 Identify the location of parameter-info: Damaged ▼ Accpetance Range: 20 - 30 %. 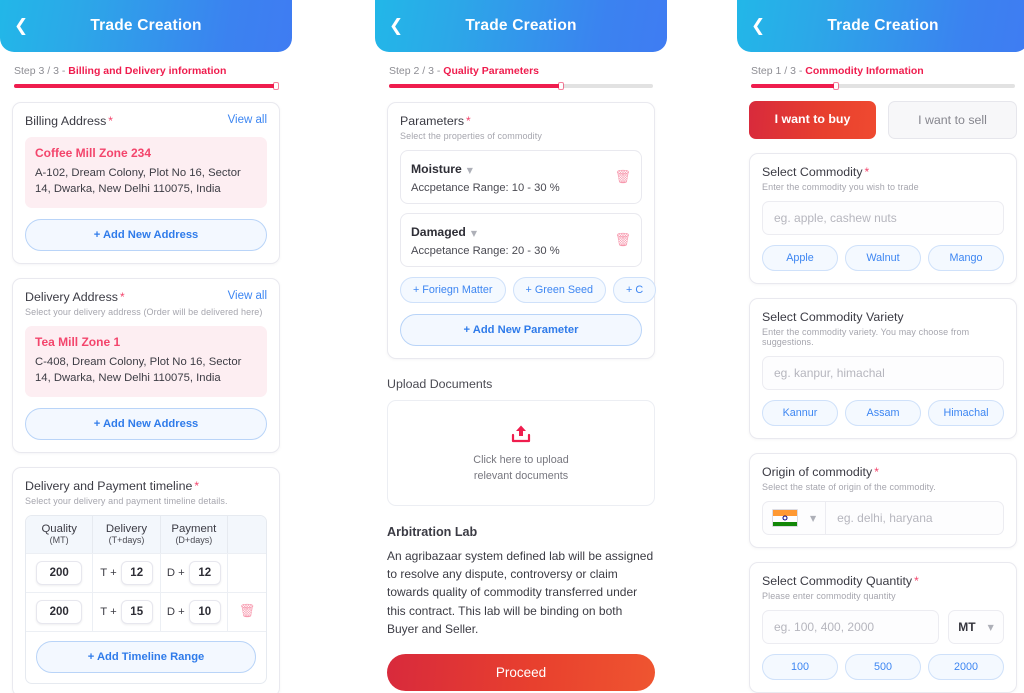
(485, 240).